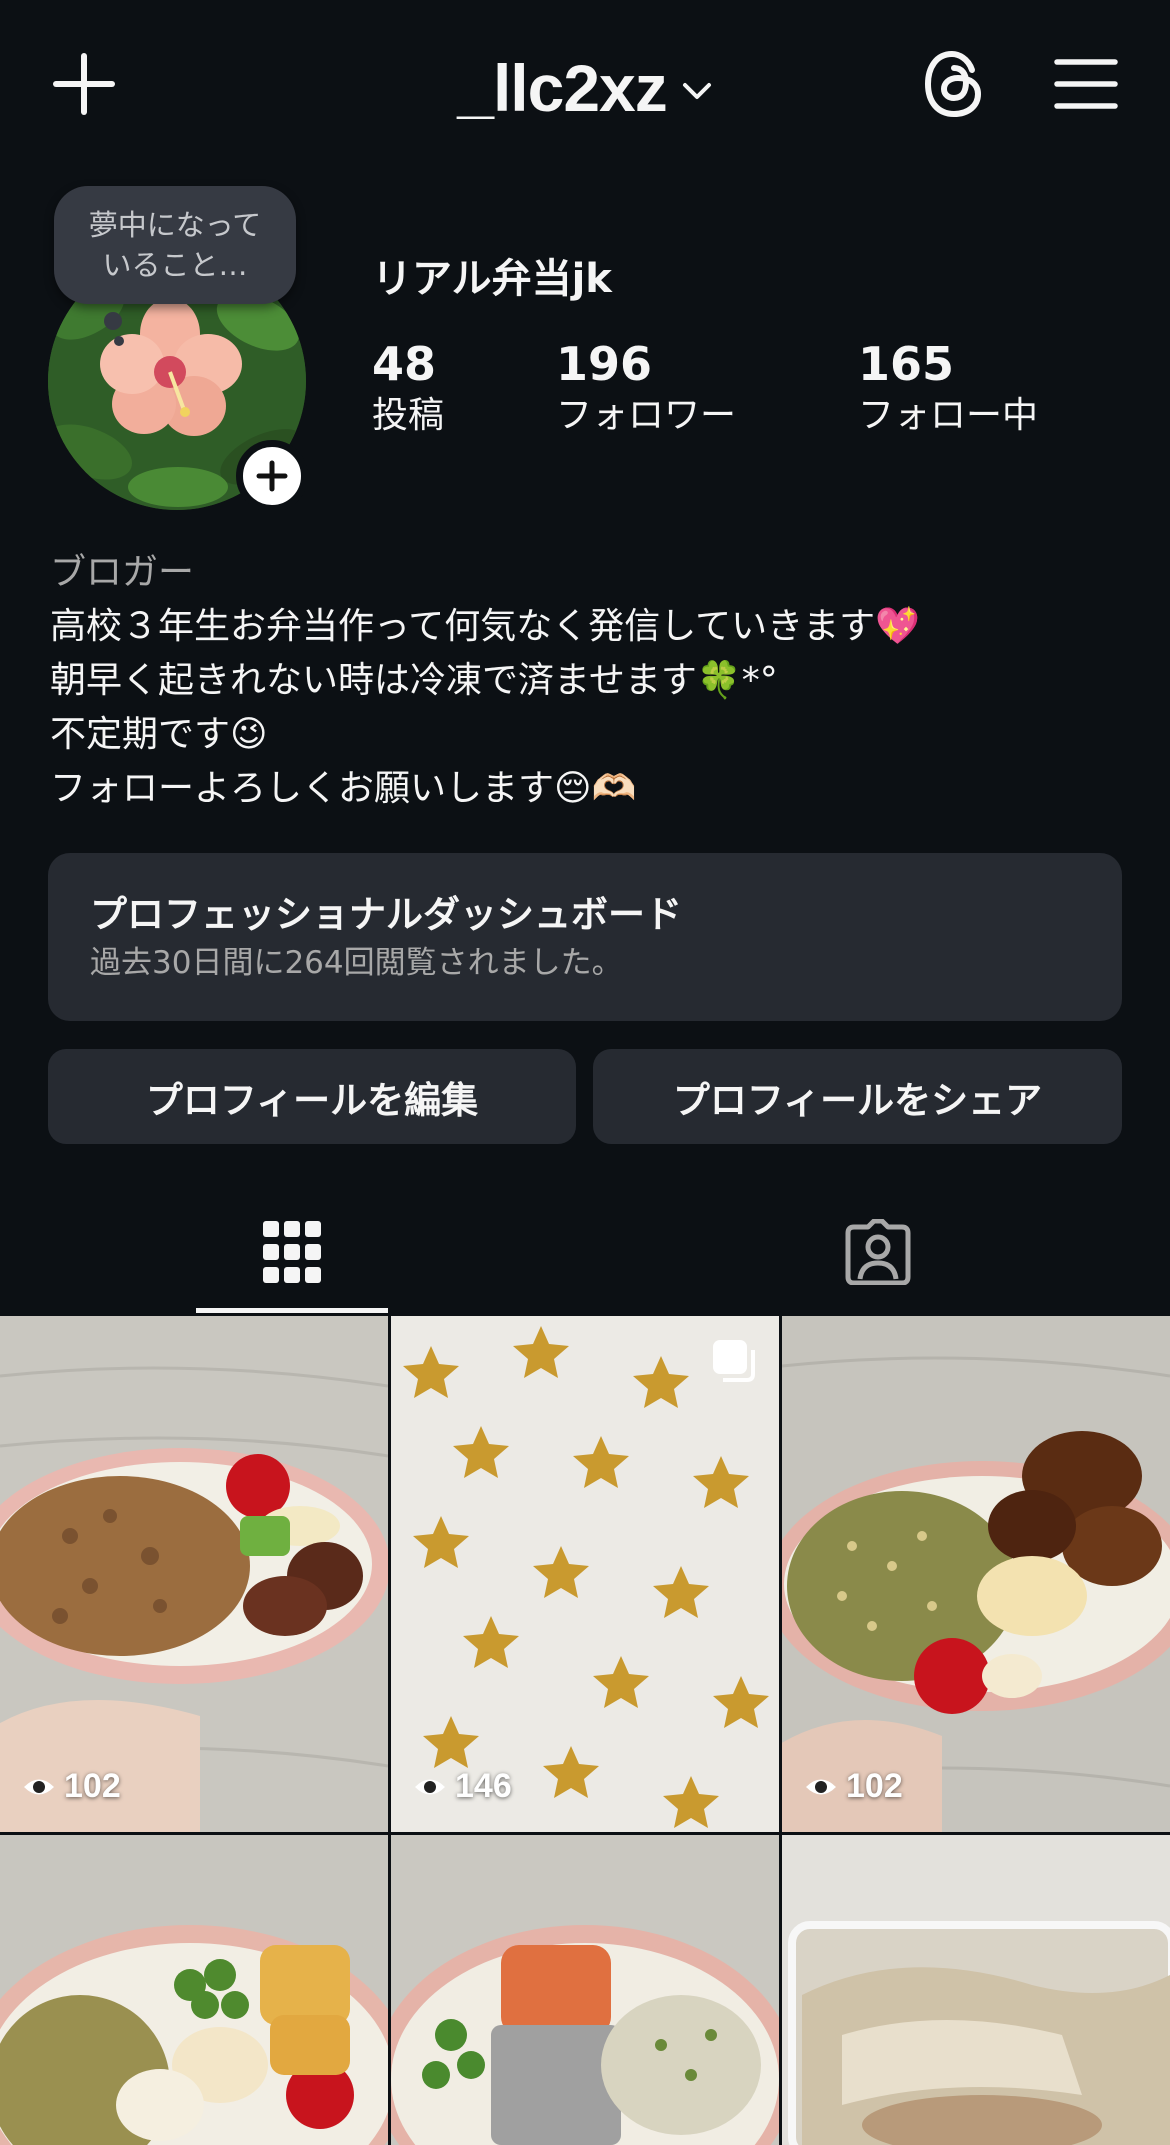 This screenshot has width=1170, height=2145. I want to click on account-switcher: _llc2xz, so click(585, 88).